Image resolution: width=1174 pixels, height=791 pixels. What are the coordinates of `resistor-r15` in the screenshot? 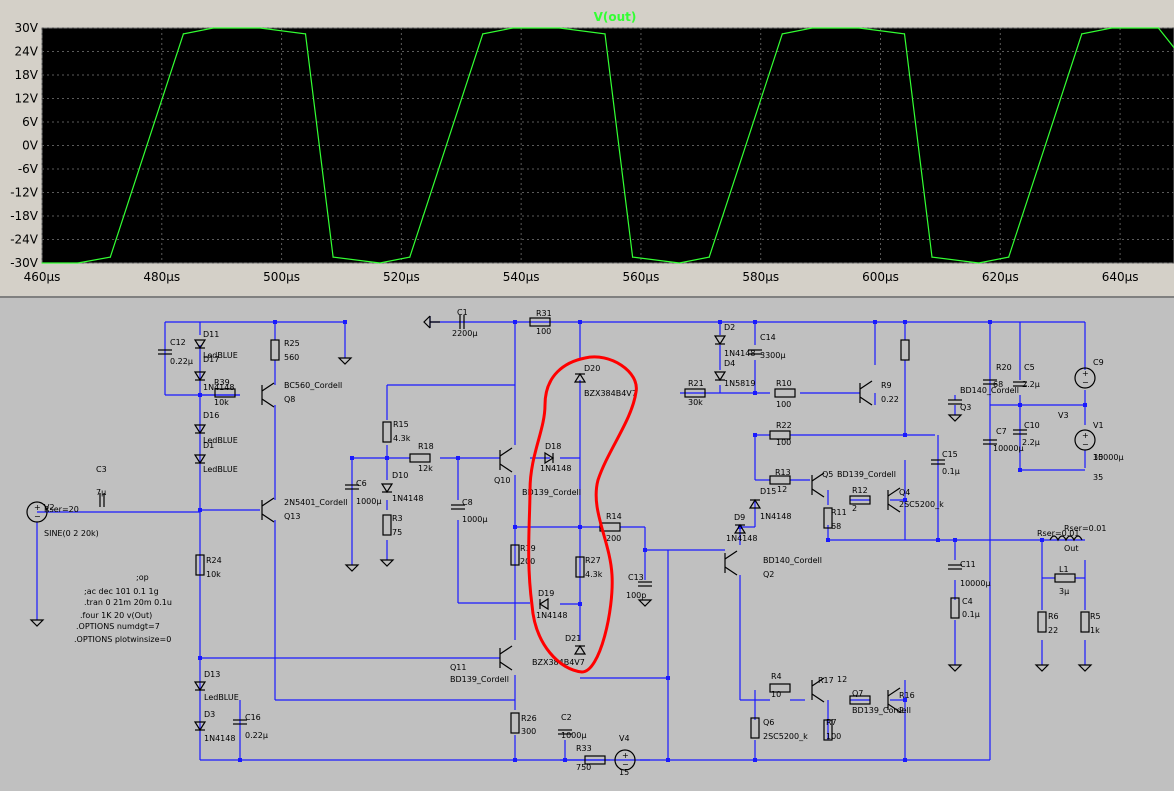 It's located at (387, 432).